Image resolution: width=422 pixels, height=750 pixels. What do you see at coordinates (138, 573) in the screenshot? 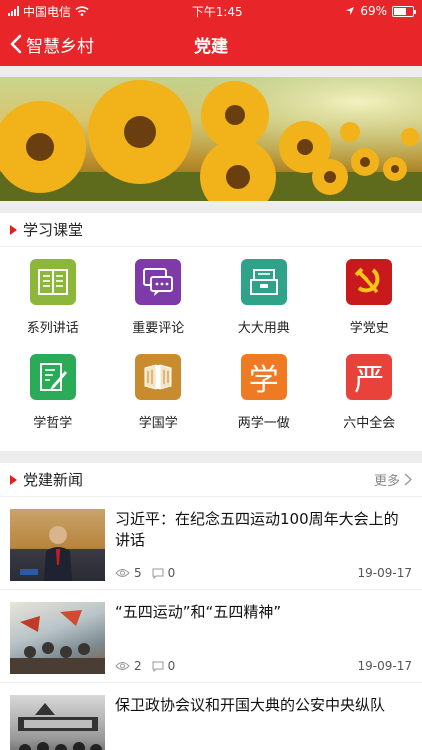
I see `view-count: 5` at bounding box center [138, 573].